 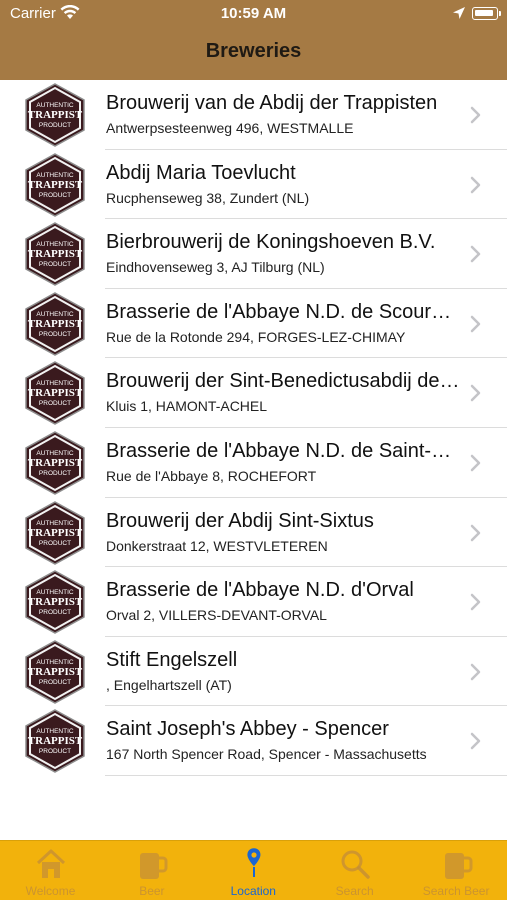 What do you see at coordinates (256, 336) in the screenshot?
I see `brewery-address: Rue de la Rotonde 294, FORGES-LEZ-CHIMAY` at bounding box center [256, 336].